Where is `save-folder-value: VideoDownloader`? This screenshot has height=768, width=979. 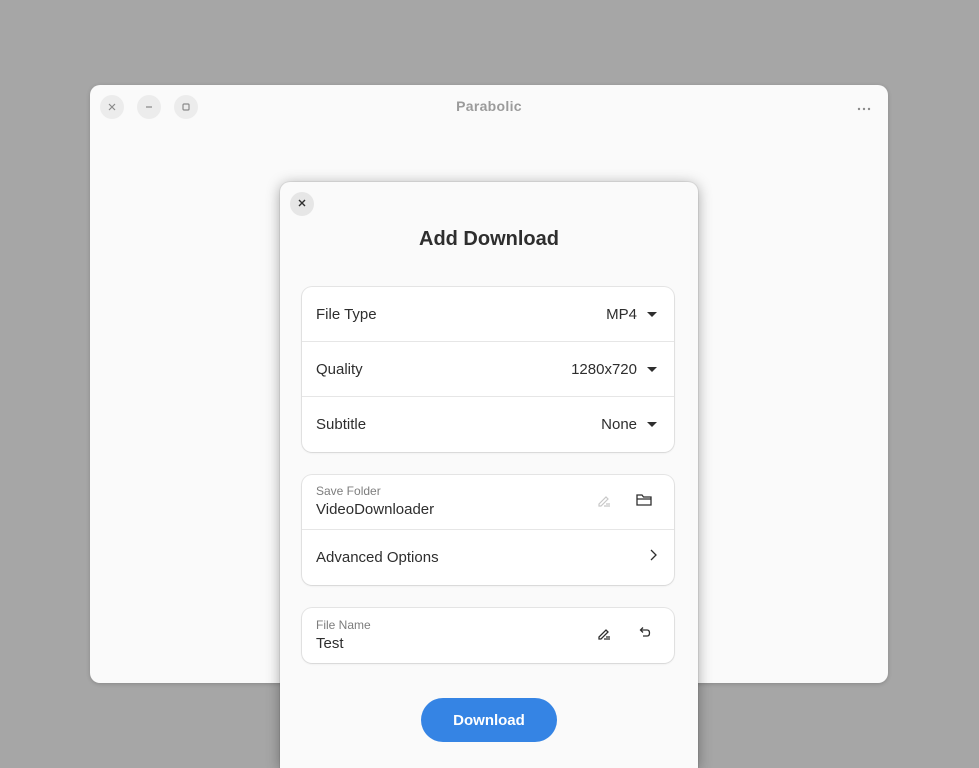
save-folder-value: VideoDownloader is located at coordinates (375, 509).